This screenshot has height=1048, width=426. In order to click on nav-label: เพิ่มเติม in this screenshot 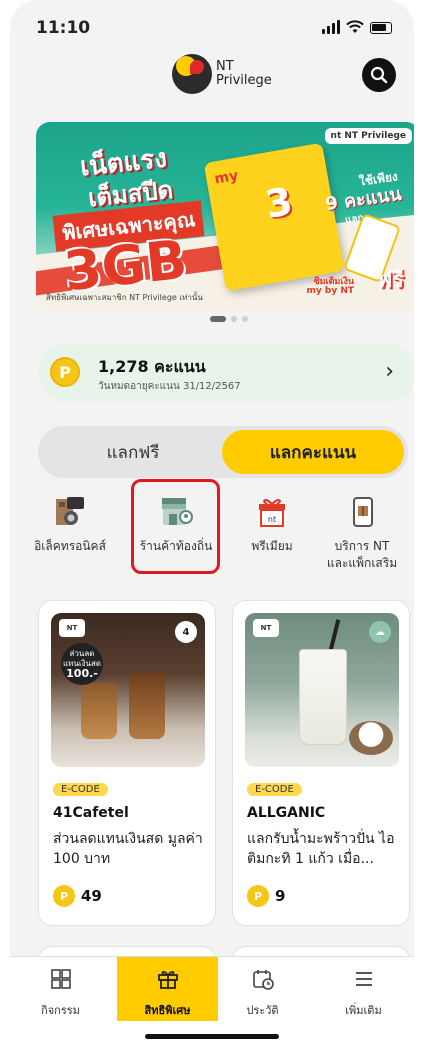, I will do `click(363, 1010)`.